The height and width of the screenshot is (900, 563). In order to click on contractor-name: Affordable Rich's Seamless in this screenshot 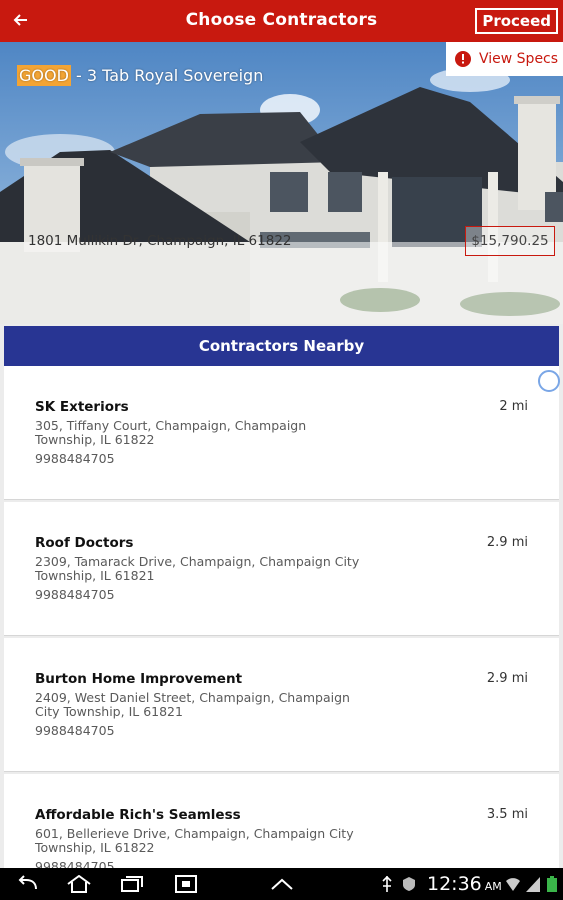, I will do `click(138, 815)`.